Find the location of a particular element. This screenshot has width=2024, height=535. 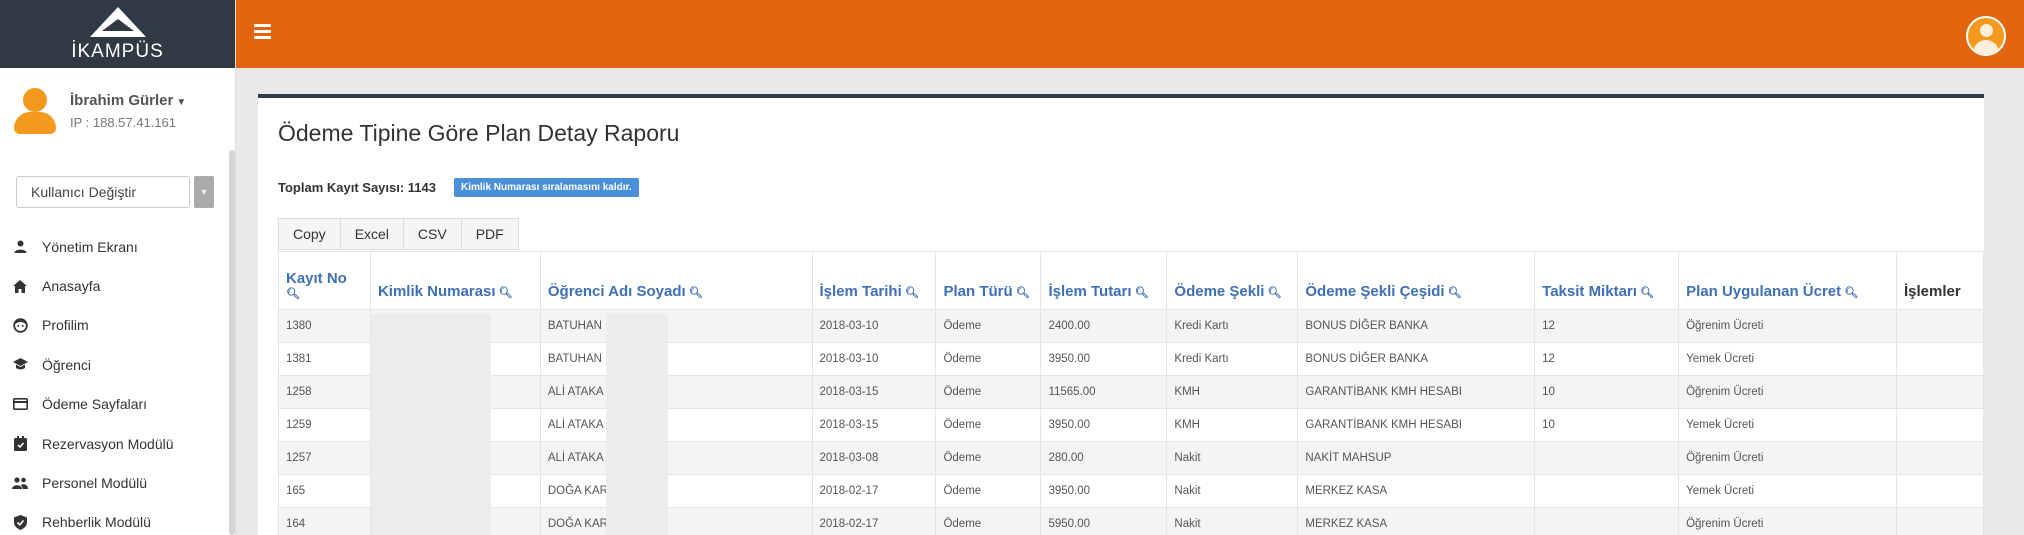

sidebar-item-label: Profilim is located at coordinates (65, 325).